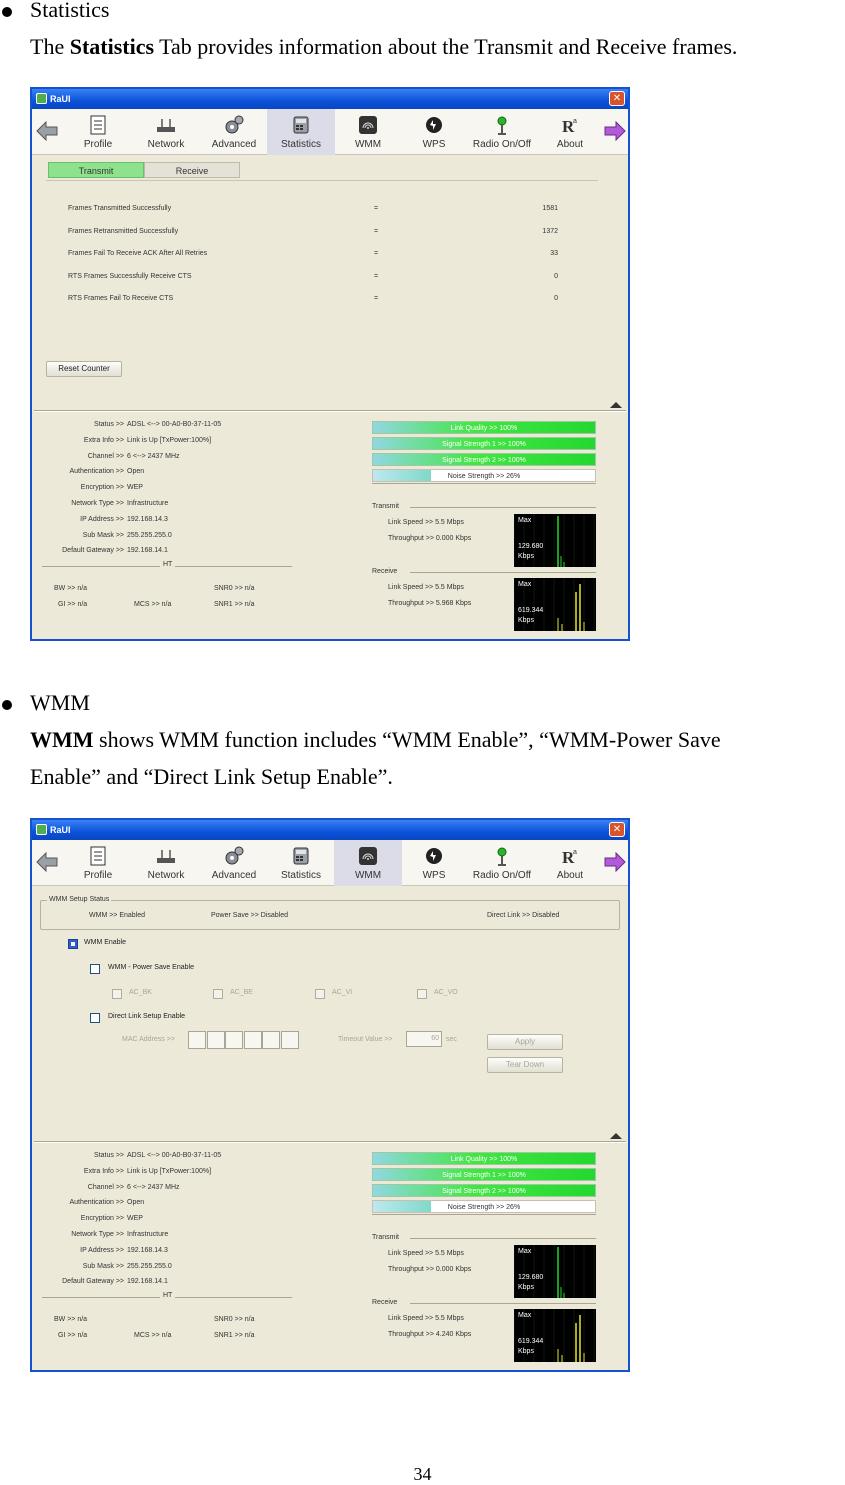 The image size is (845, 1485). What do you see at coordinates (426, 587) in the screenshot?
I see `rx-link-speed: Link Speed >> 5.5 Mbps` at bounding box center [426, 587].